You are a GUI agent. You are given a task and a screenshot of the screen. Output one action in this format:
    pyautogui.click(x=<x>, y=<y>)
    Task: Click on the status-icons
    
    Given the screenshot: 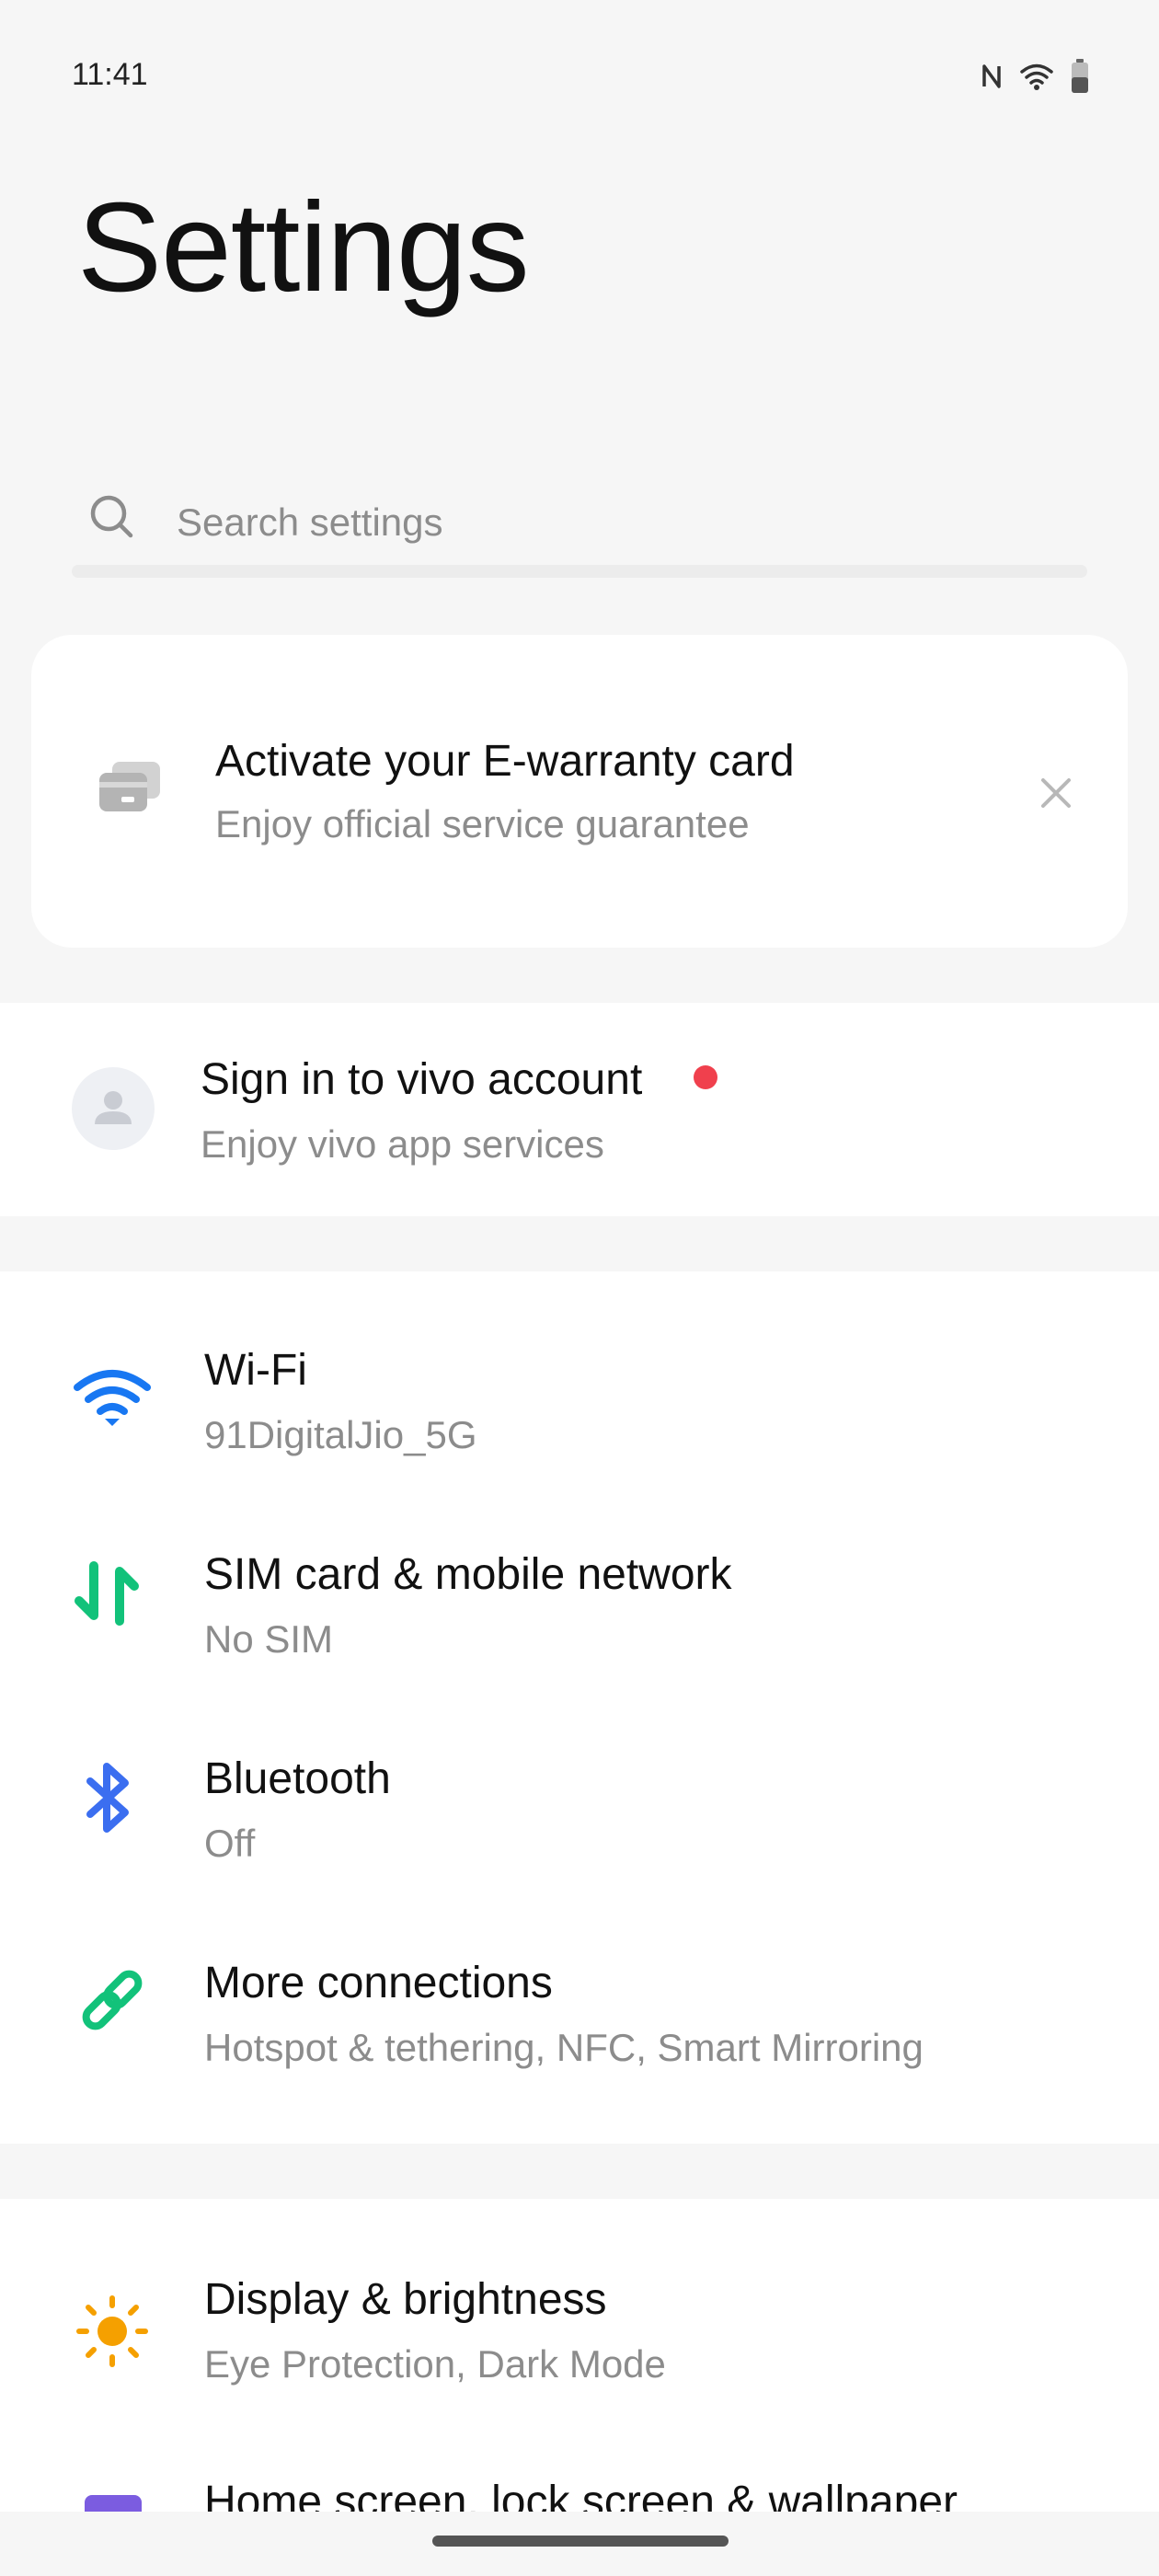 What is the action you would take?
    pyautogui.click(x=1035, y=76)
    